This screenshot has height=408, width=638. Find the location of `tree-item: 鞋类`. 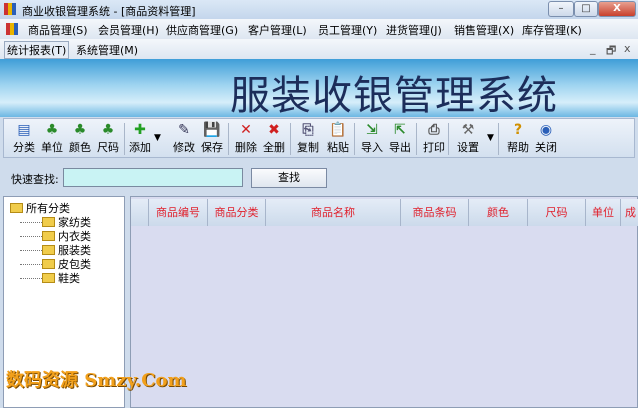

tree-item: 鞋类 is located at coordinates (50, 278).